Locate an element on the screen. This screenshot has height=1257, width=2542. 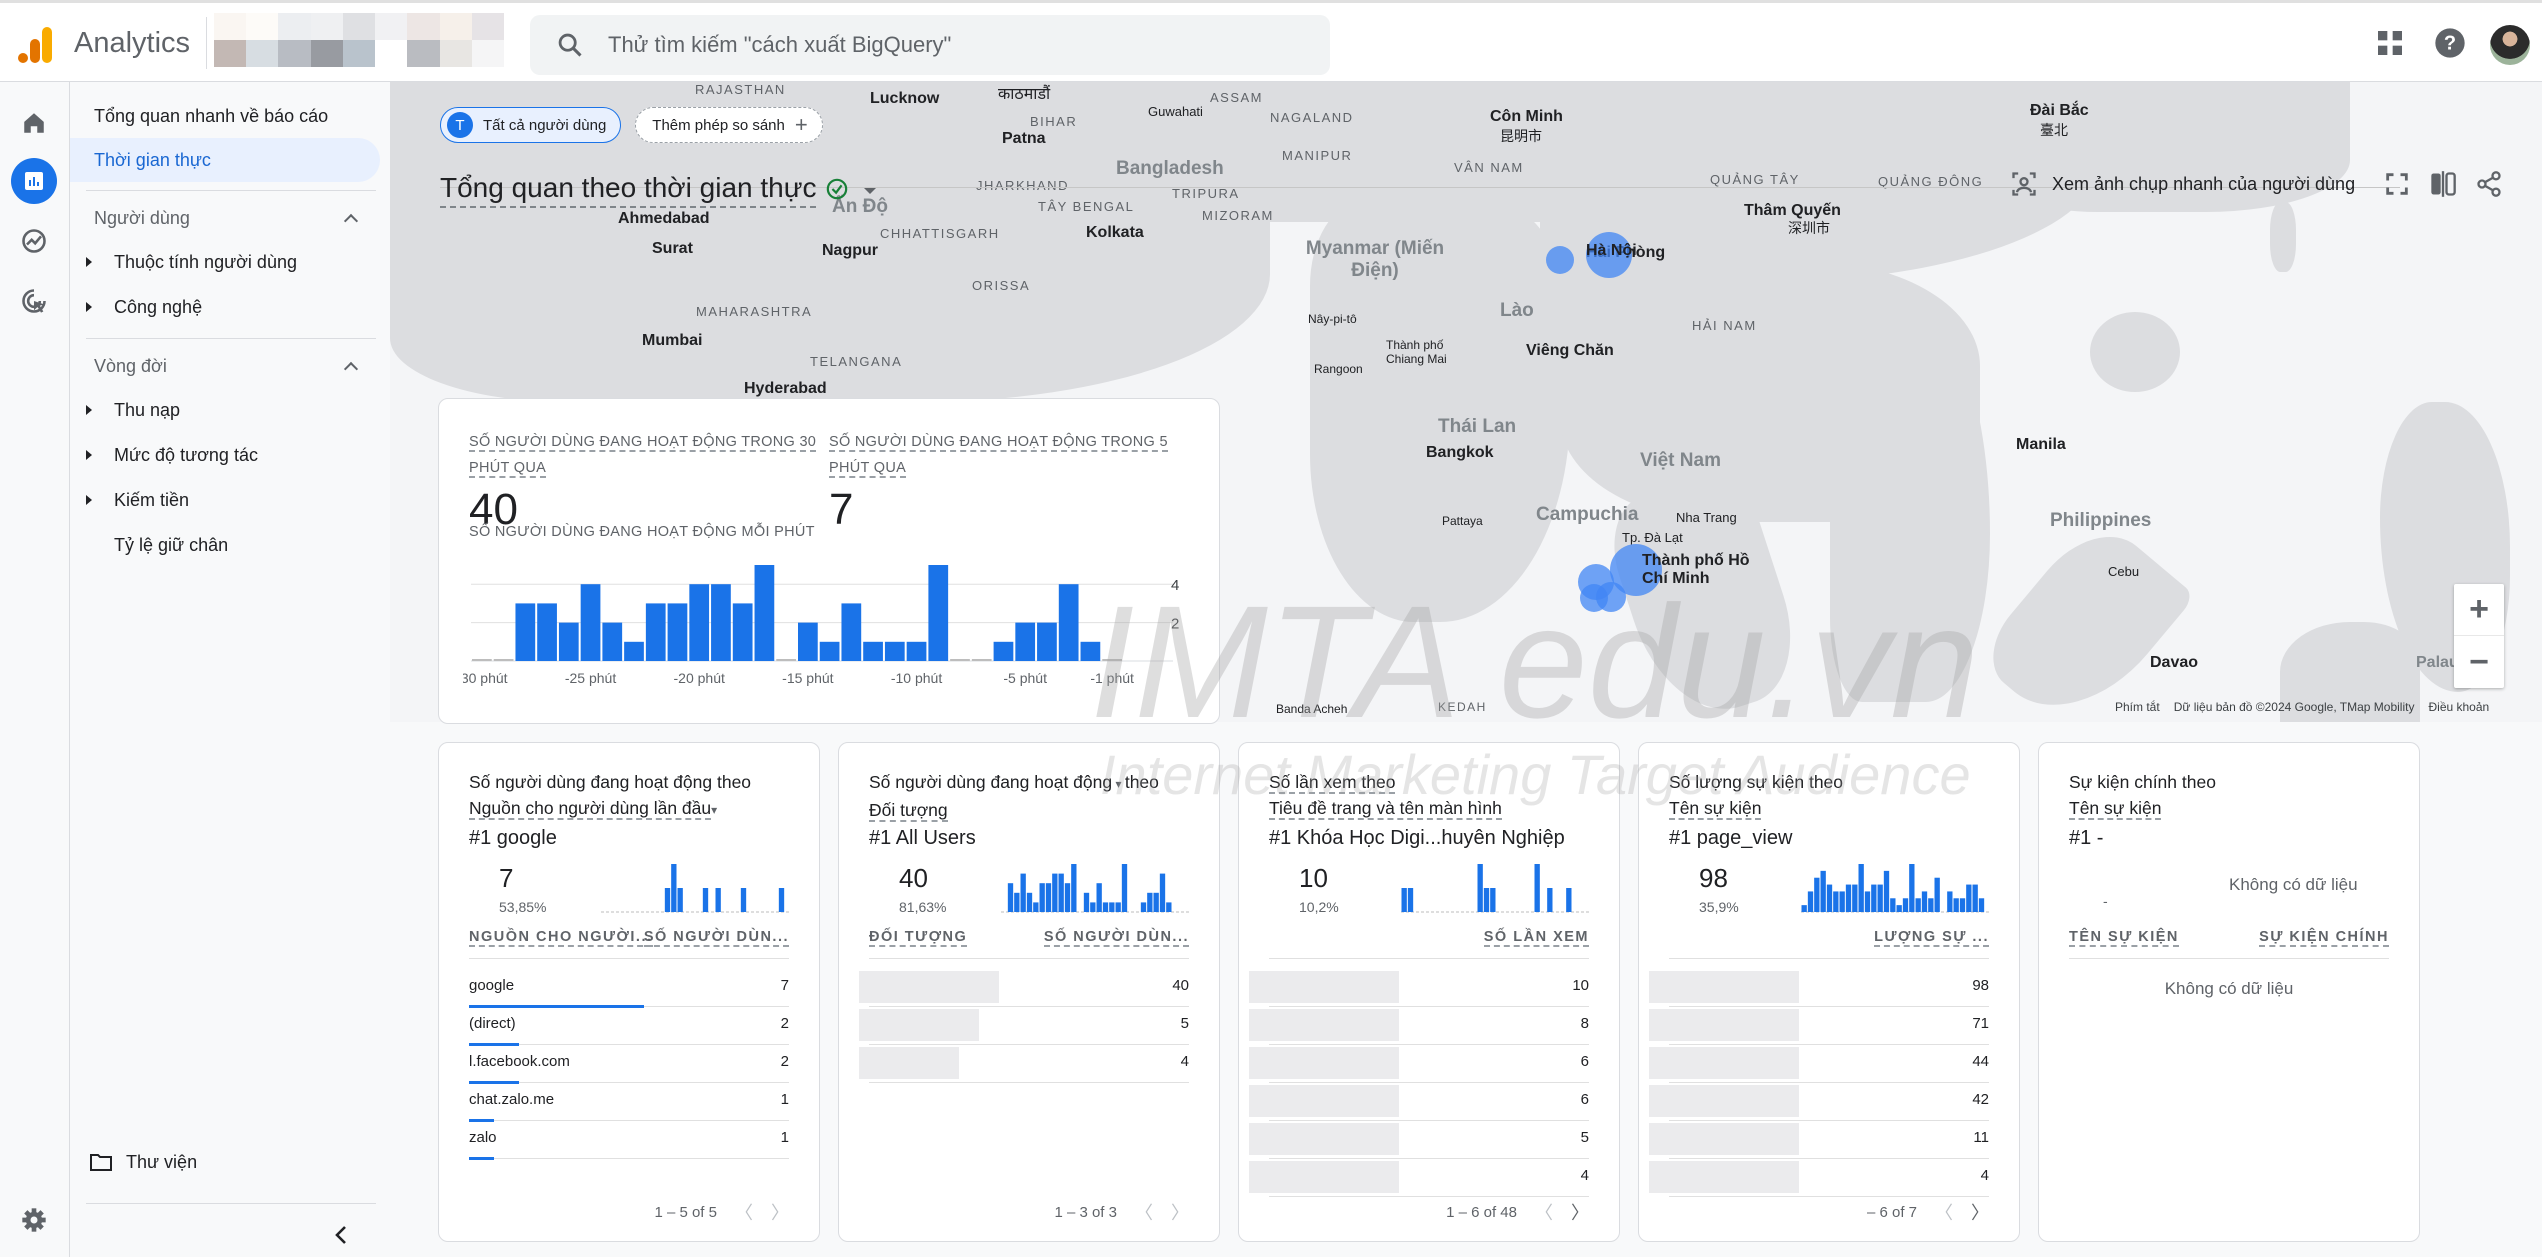
nav-user-attributes: Thuộc tính người dùng is located at coordinates (225, 262).